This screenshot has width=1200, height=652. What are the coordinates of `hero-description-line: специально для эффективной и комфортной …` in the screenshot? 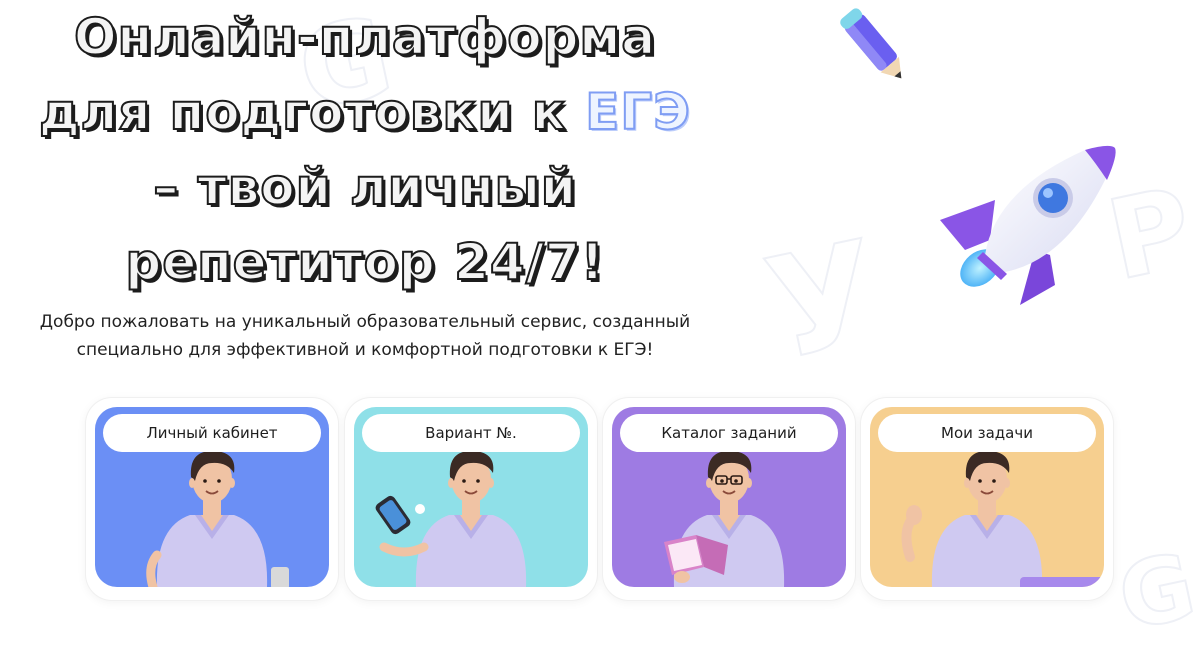 It's located at (365, 350).